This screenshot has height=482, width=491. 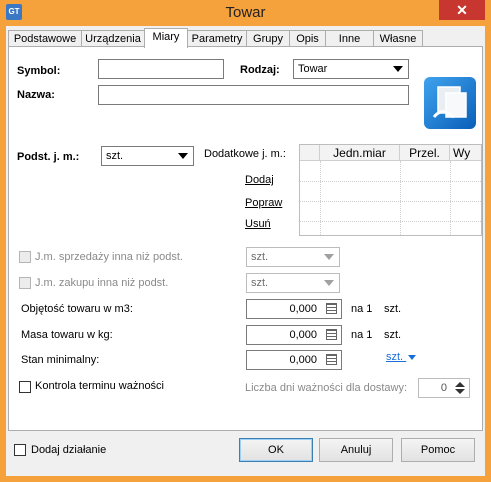 I want to click on stan-unit-value: szt., so click(x=395, y=357).